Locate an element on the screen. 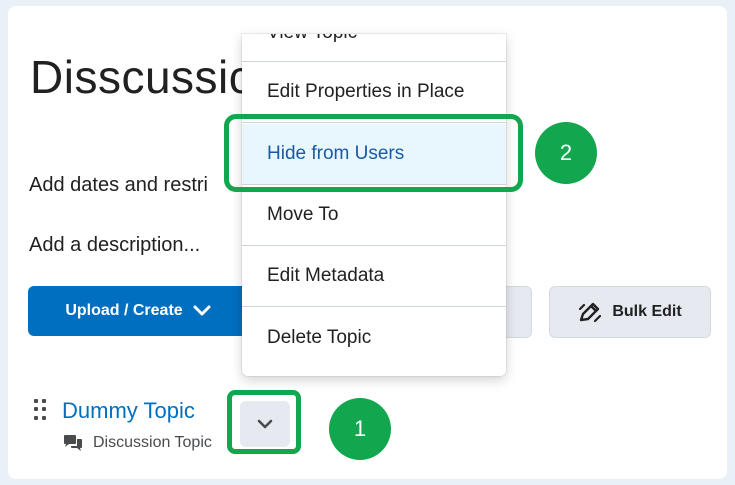 This screenshot has width=735, height=485. pencil-icon is located at coordinates (590, 312).